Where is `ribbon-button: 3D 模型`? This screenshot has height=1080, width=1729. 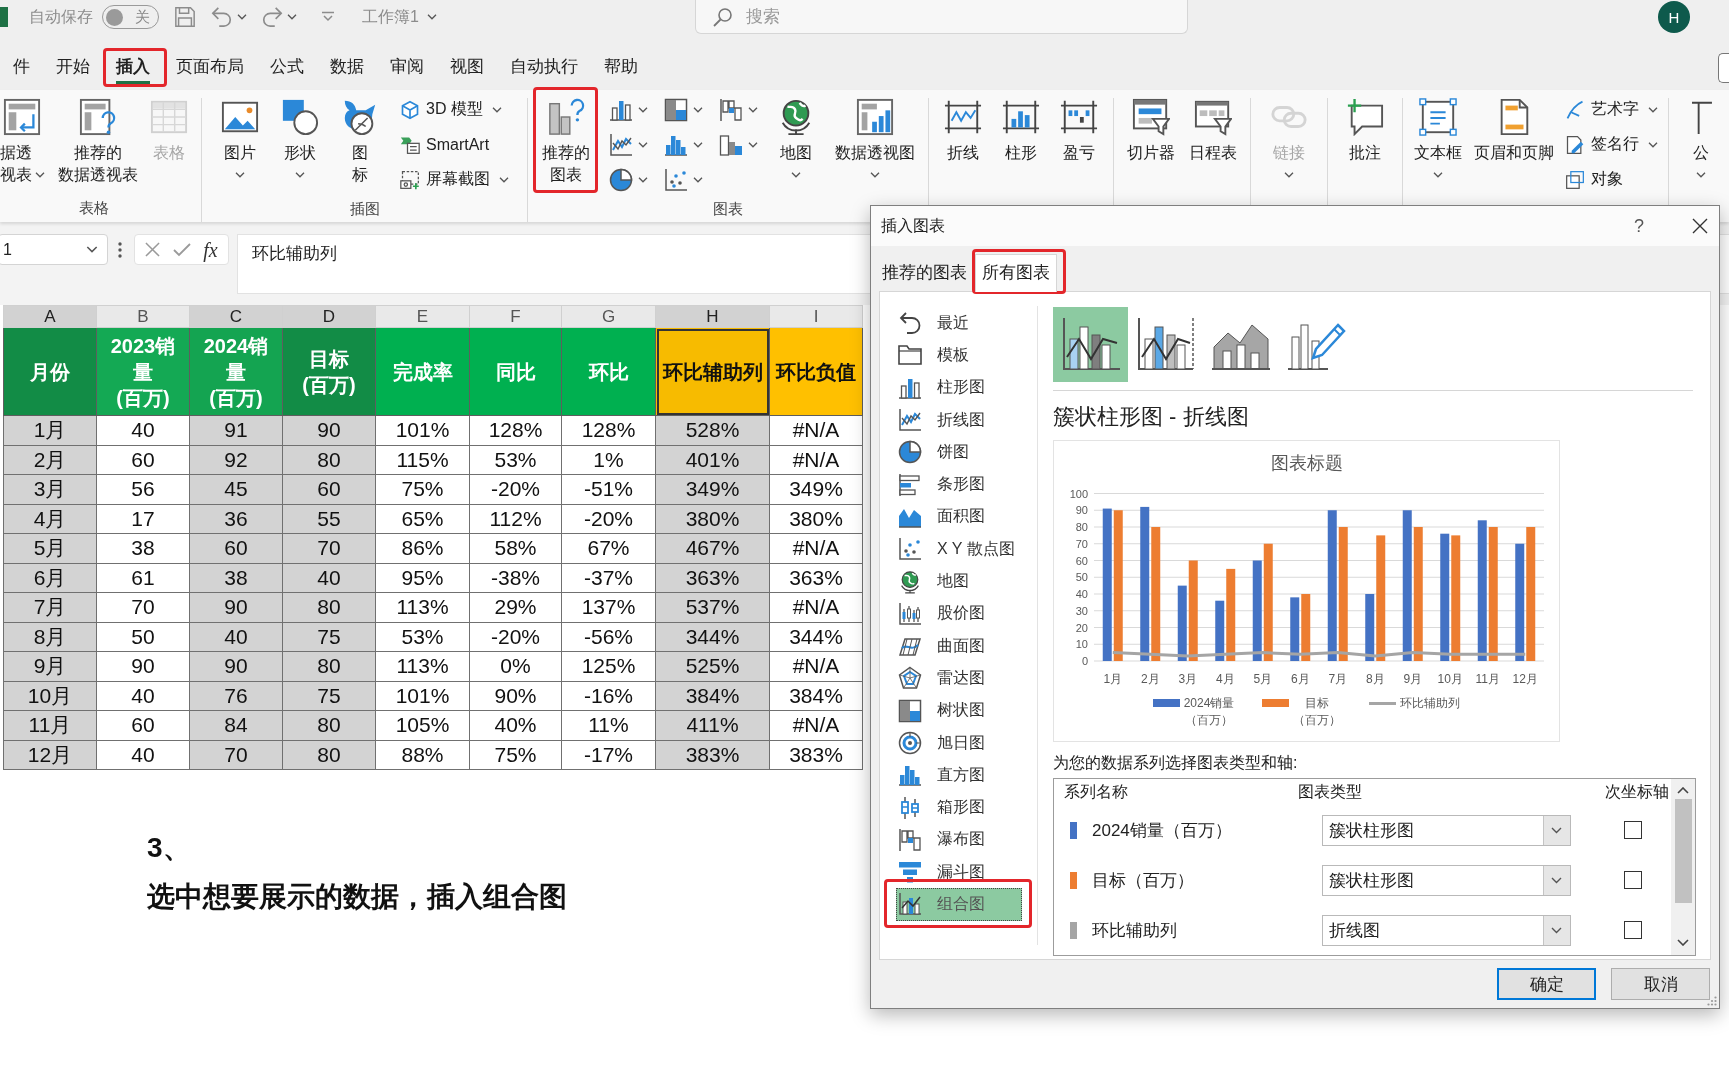 ribbon-button: 3D 模型 is located at coordinates (451, 109).